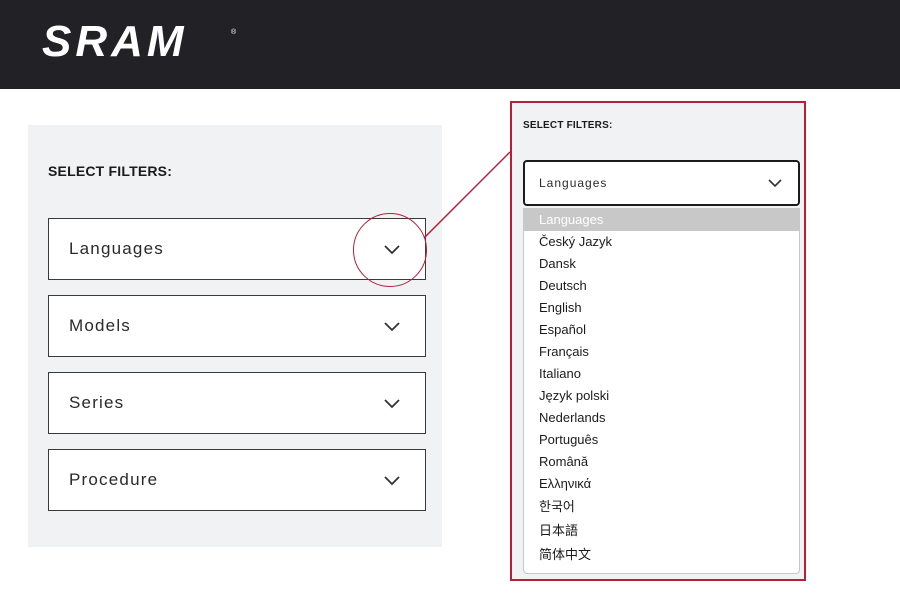 This screenshot has width=900, height=600. What do you see at coordinates (573, 183) in the screenshot?
I see `languages-select-value: Languages` at bounding box center [573, 183].